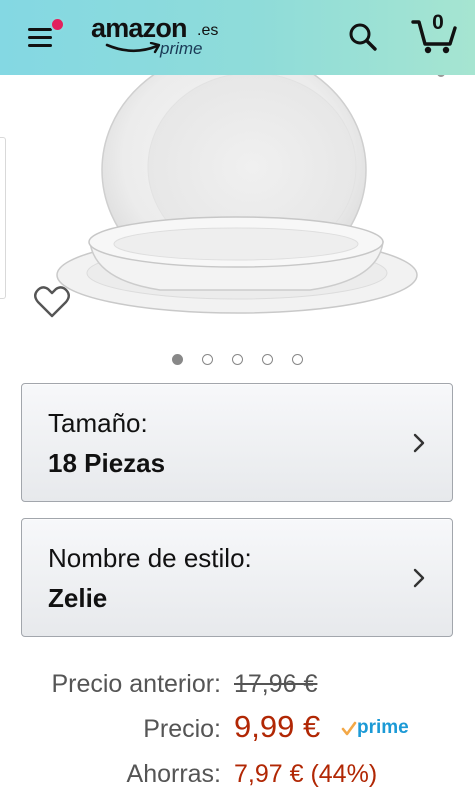 The width and height of the screenshot is (475, 801). What do you see at coordinates (277, 726) in the screenshot?
I see `current-price-value: 9,99 €` at bounding box center [277, 726].